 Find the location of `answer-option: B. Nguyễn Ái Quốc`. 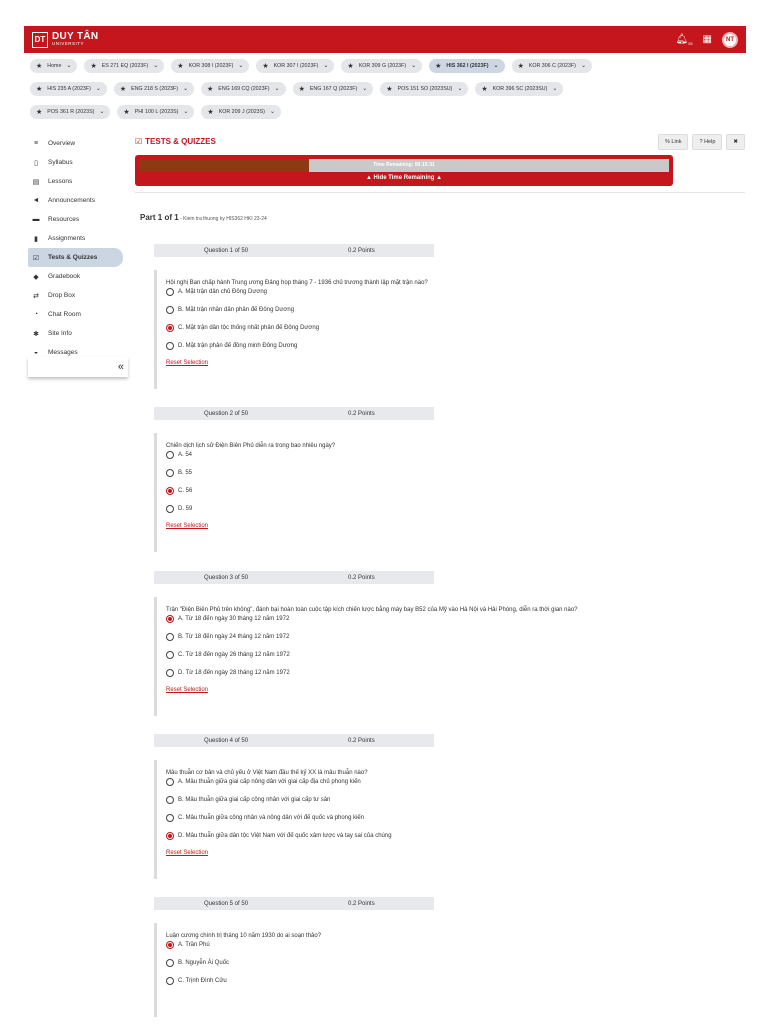

answer-option: B. Nguyễn Ái Quốc is located at coordinates (380, 962).